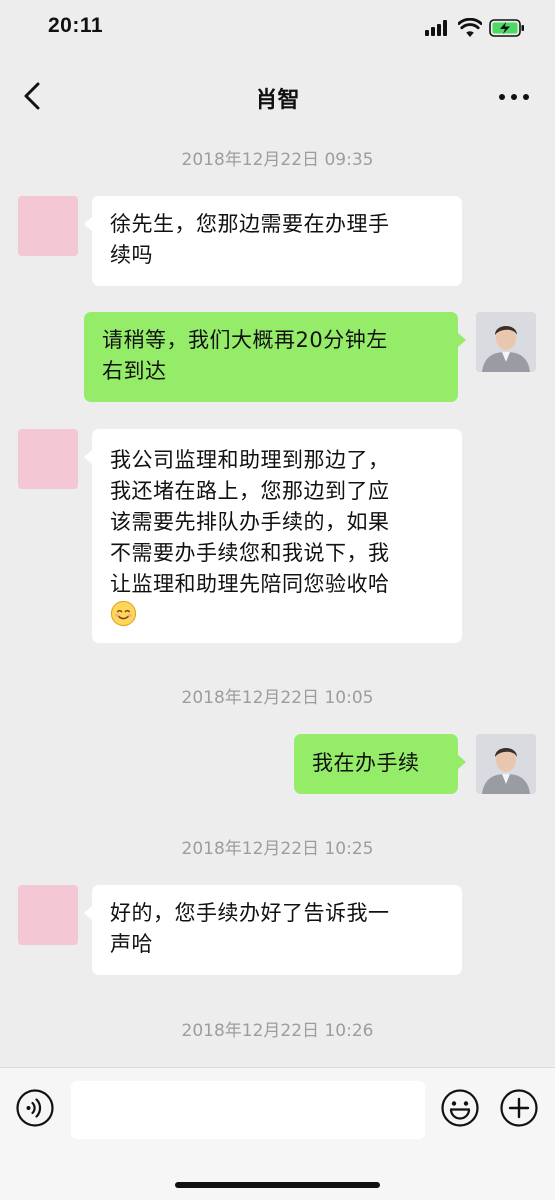  I want to click on message-timestamp: 2018年12月22日 10:26, so click(277, 1031).